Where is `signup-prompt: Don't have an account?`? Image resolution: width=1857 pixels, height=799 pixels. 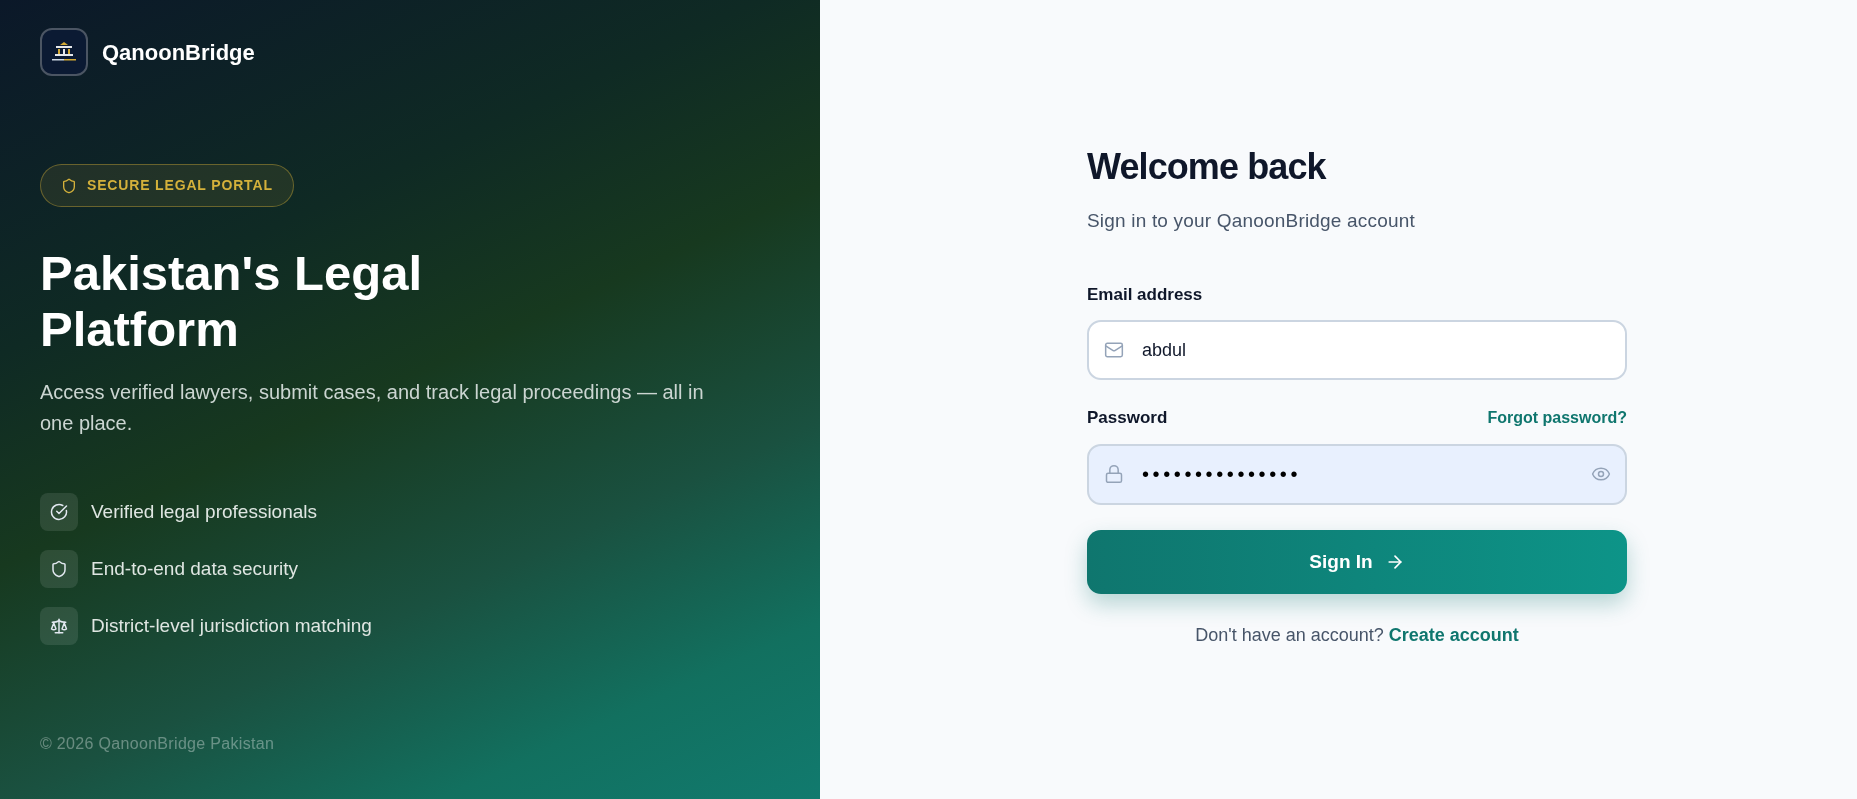
signup-prompt: Don't have an account? is located at coordinates (1289, 635).